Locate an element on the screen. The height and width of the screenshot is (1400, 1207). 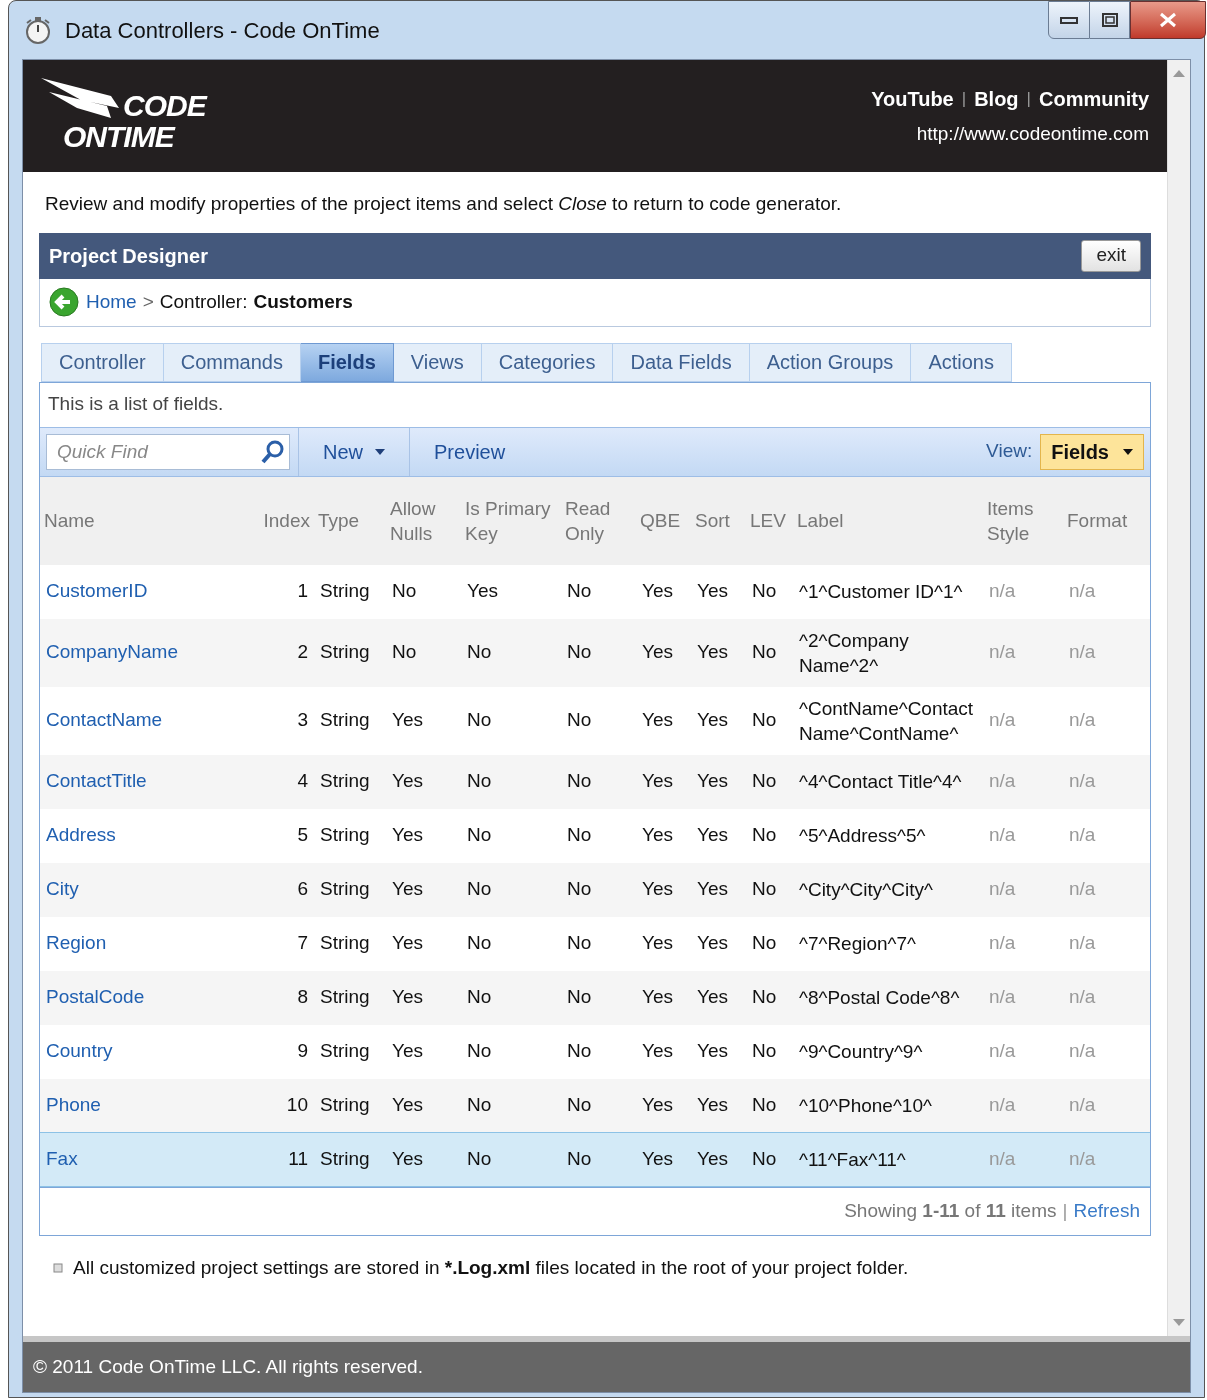
field-name-link: PostalCode is located at coordinates (95, 997).